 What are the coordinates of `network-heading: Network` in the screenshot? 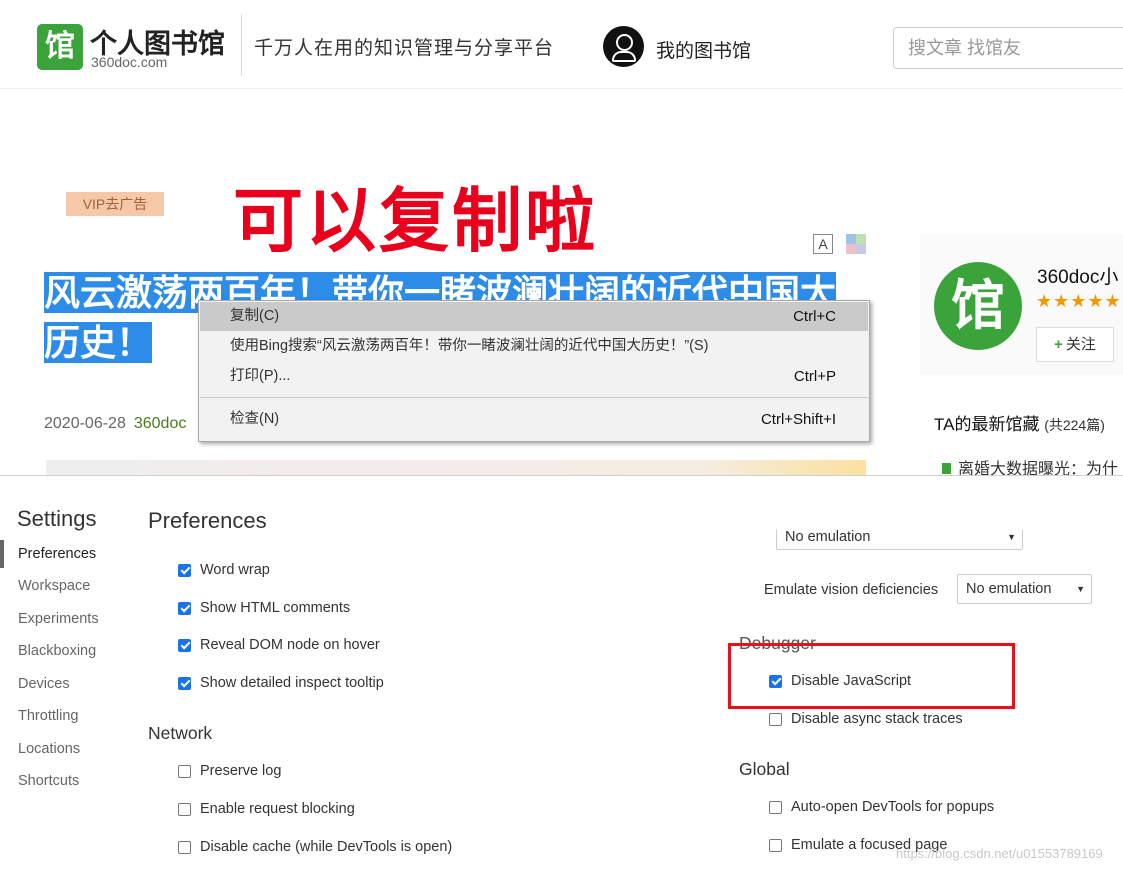 It's located at (180, 733).